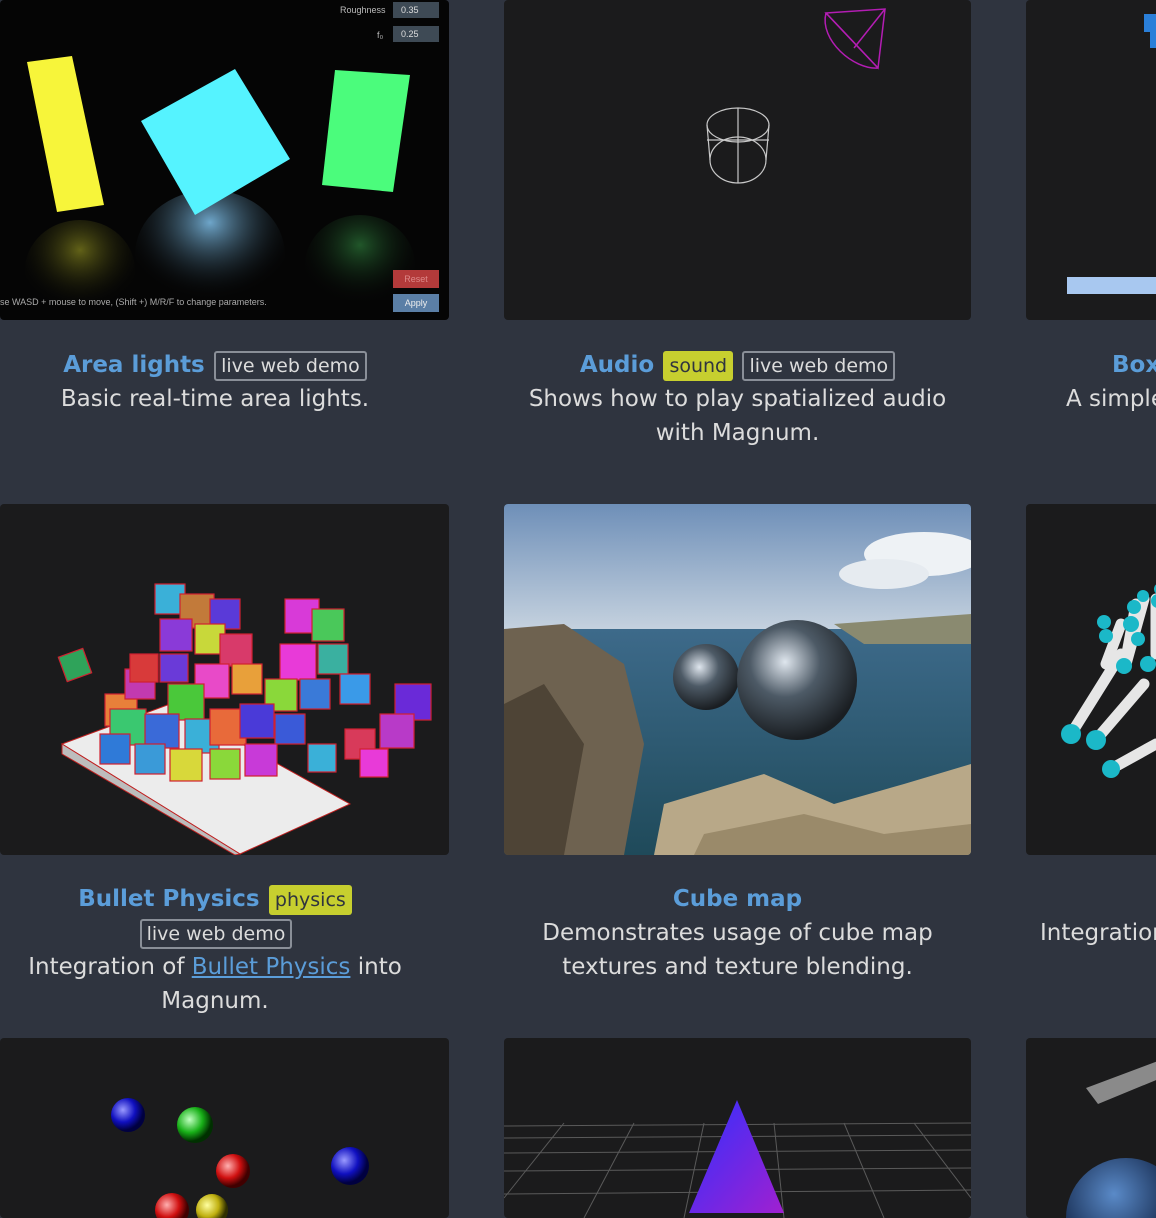 The width and height of the screenshot is (1156, 1218). What do you see at coordinates (416, 303) in the screenshot?
I see `apply-button: Apply` at bounding box center [416, 303].